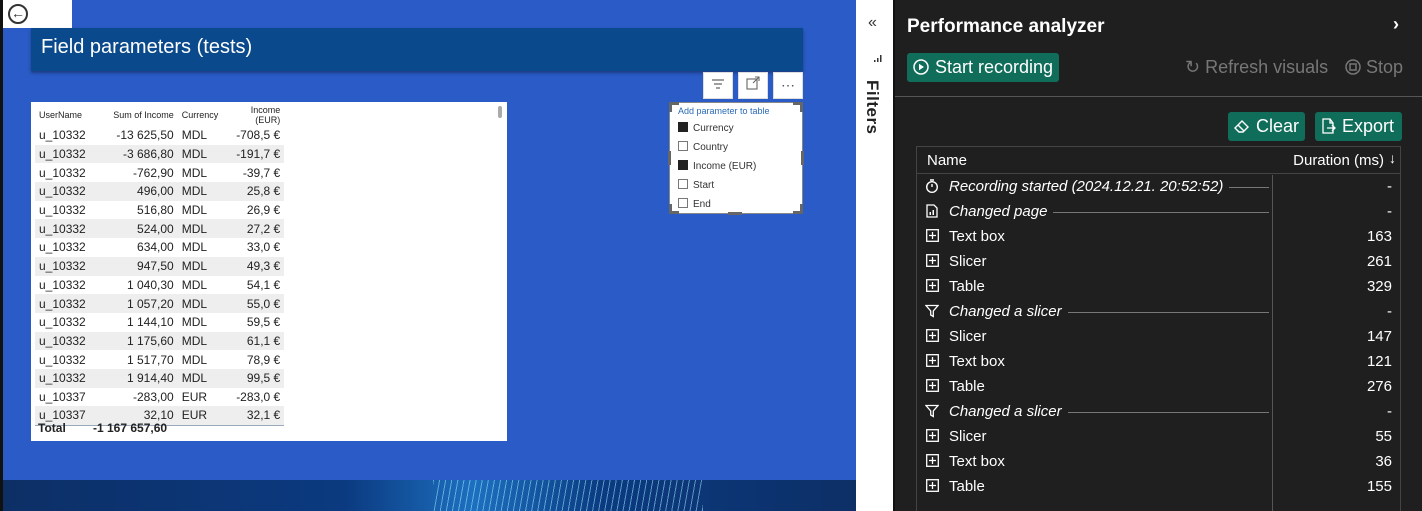 This screenshot has width=1422, height=511. What do you see at coordinates (874, 255) in the screenshot?
I see `filters-pane-collapsed: « Filters` at bounding box center [874, 255].